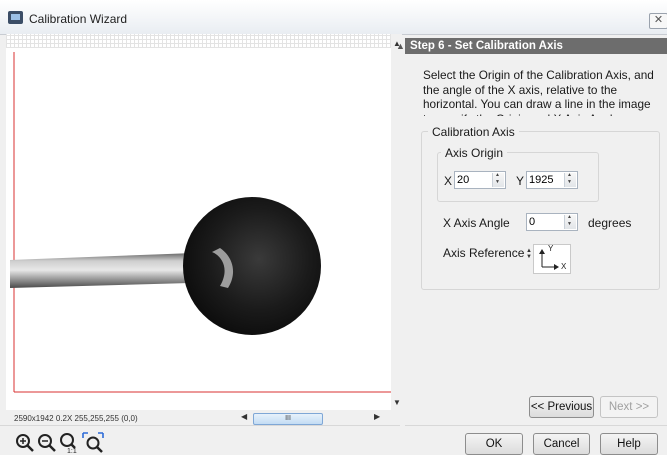  What do you see at coordinates (610, 223) in the screenshot?
I see `degrees-unit-label: degrees` at bounding box center [610, 223].